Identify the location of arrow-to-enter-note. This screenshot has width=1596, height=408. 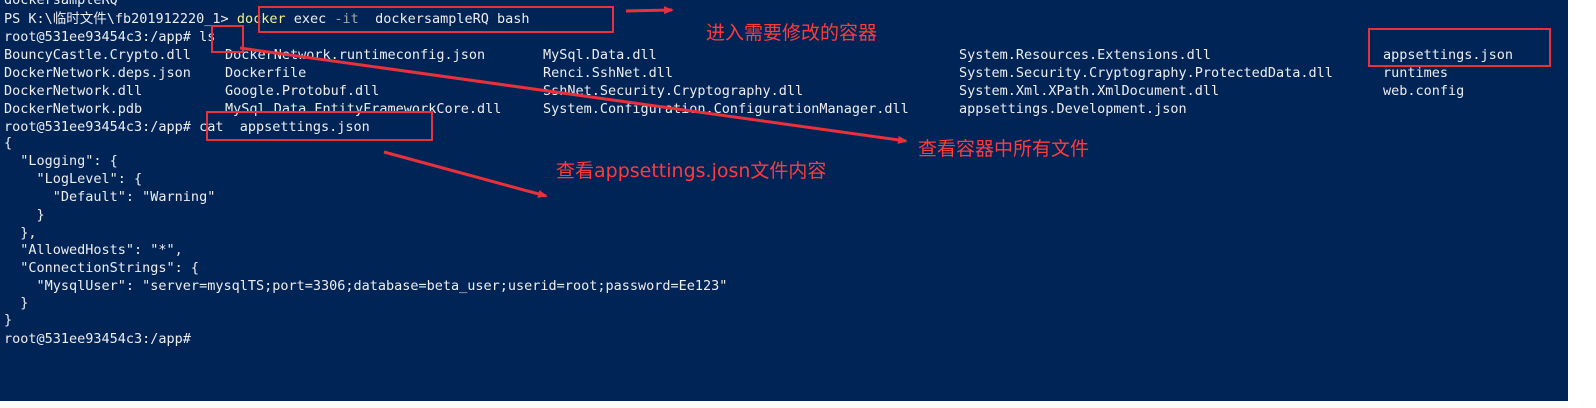
(649, 10).